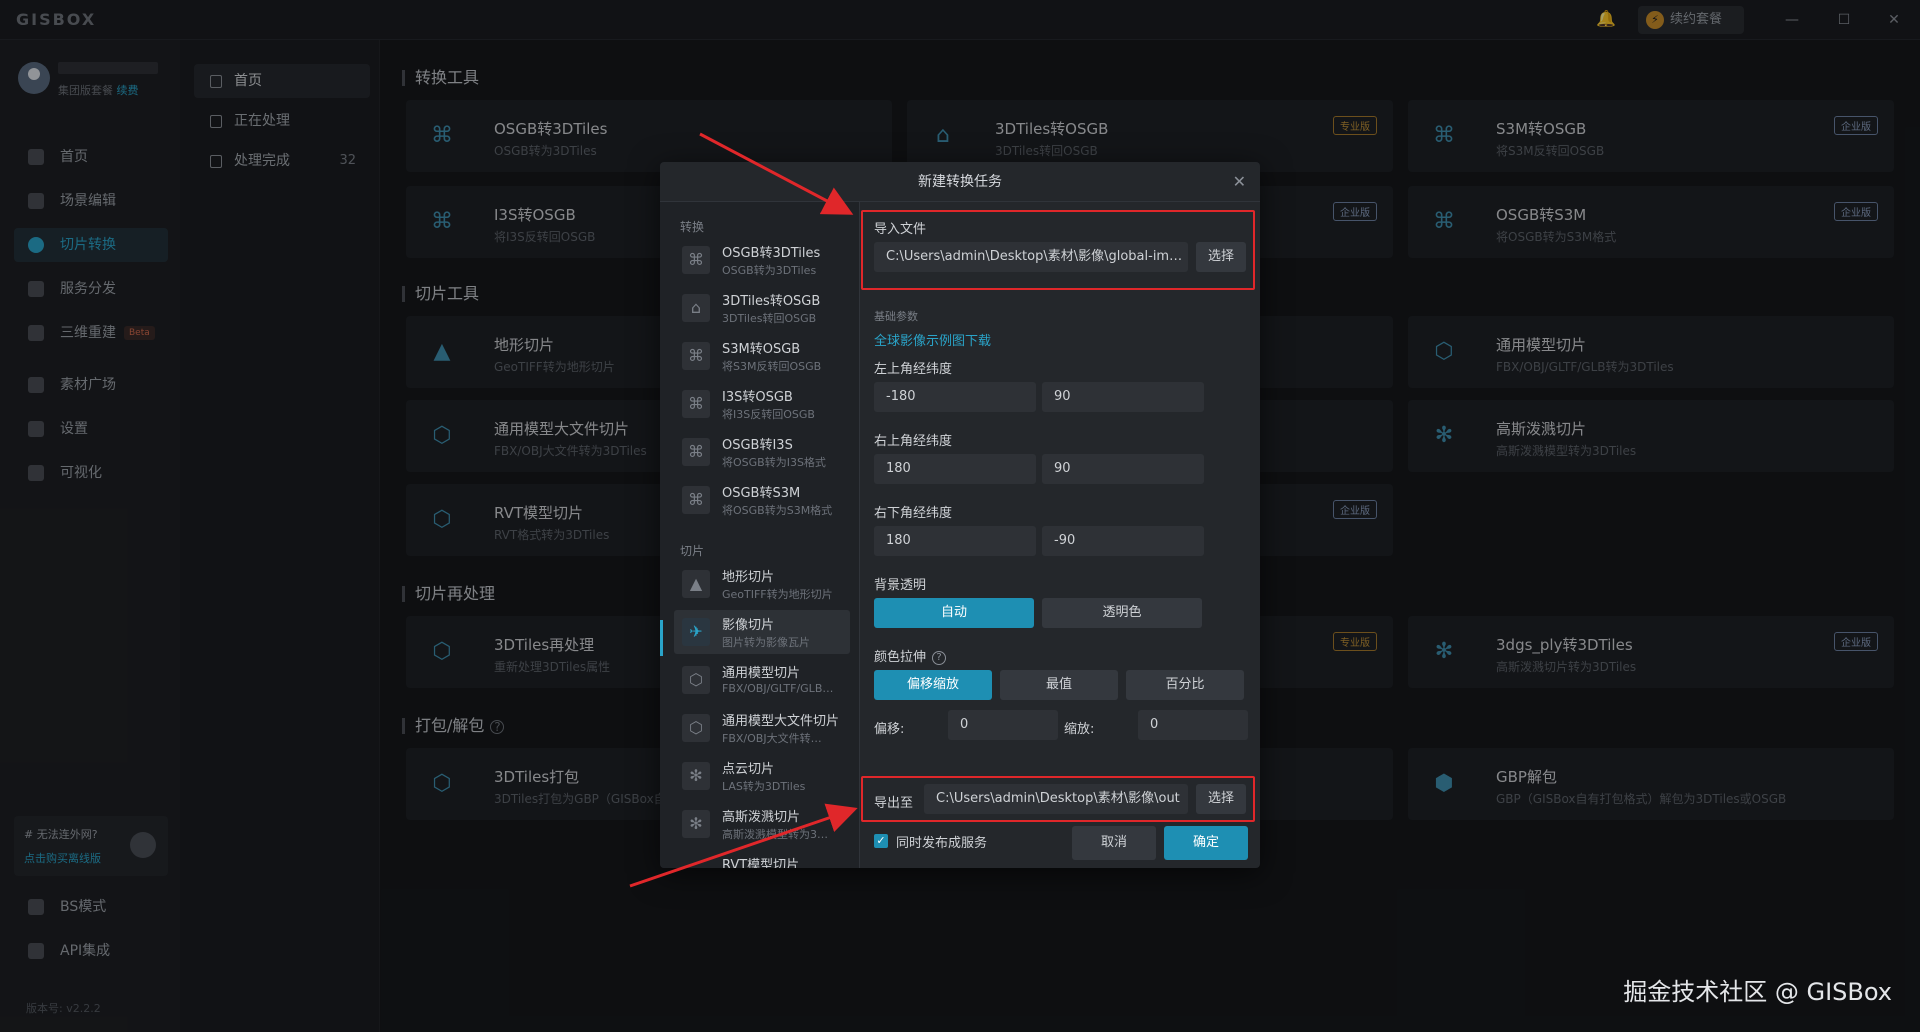 The width and height of the screenshot is (1920, 1032). Describe the element at coordinates (761, 817) in the screenshot. I see `list-item-title: 高斯泼溅切片` at that location.